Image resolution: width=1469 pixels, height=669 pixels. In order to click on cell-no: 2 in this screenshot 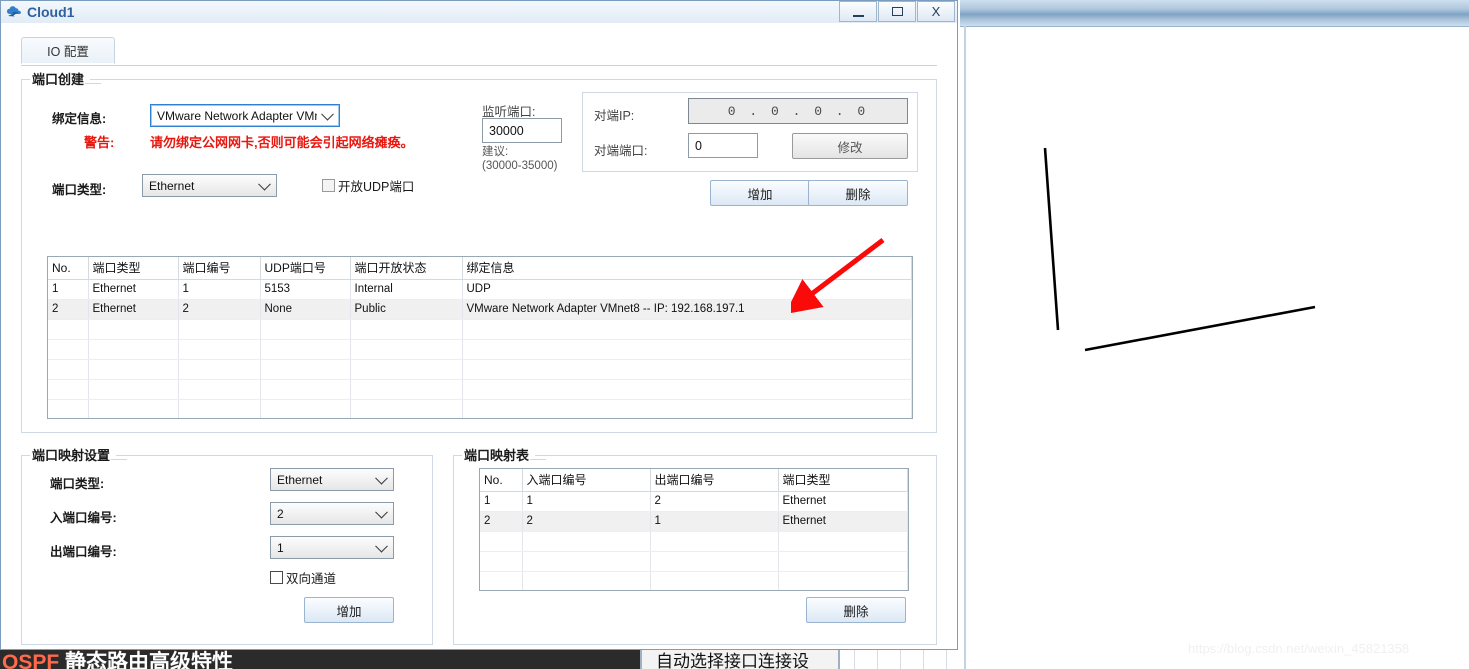, I will do `click(68, 309)`.